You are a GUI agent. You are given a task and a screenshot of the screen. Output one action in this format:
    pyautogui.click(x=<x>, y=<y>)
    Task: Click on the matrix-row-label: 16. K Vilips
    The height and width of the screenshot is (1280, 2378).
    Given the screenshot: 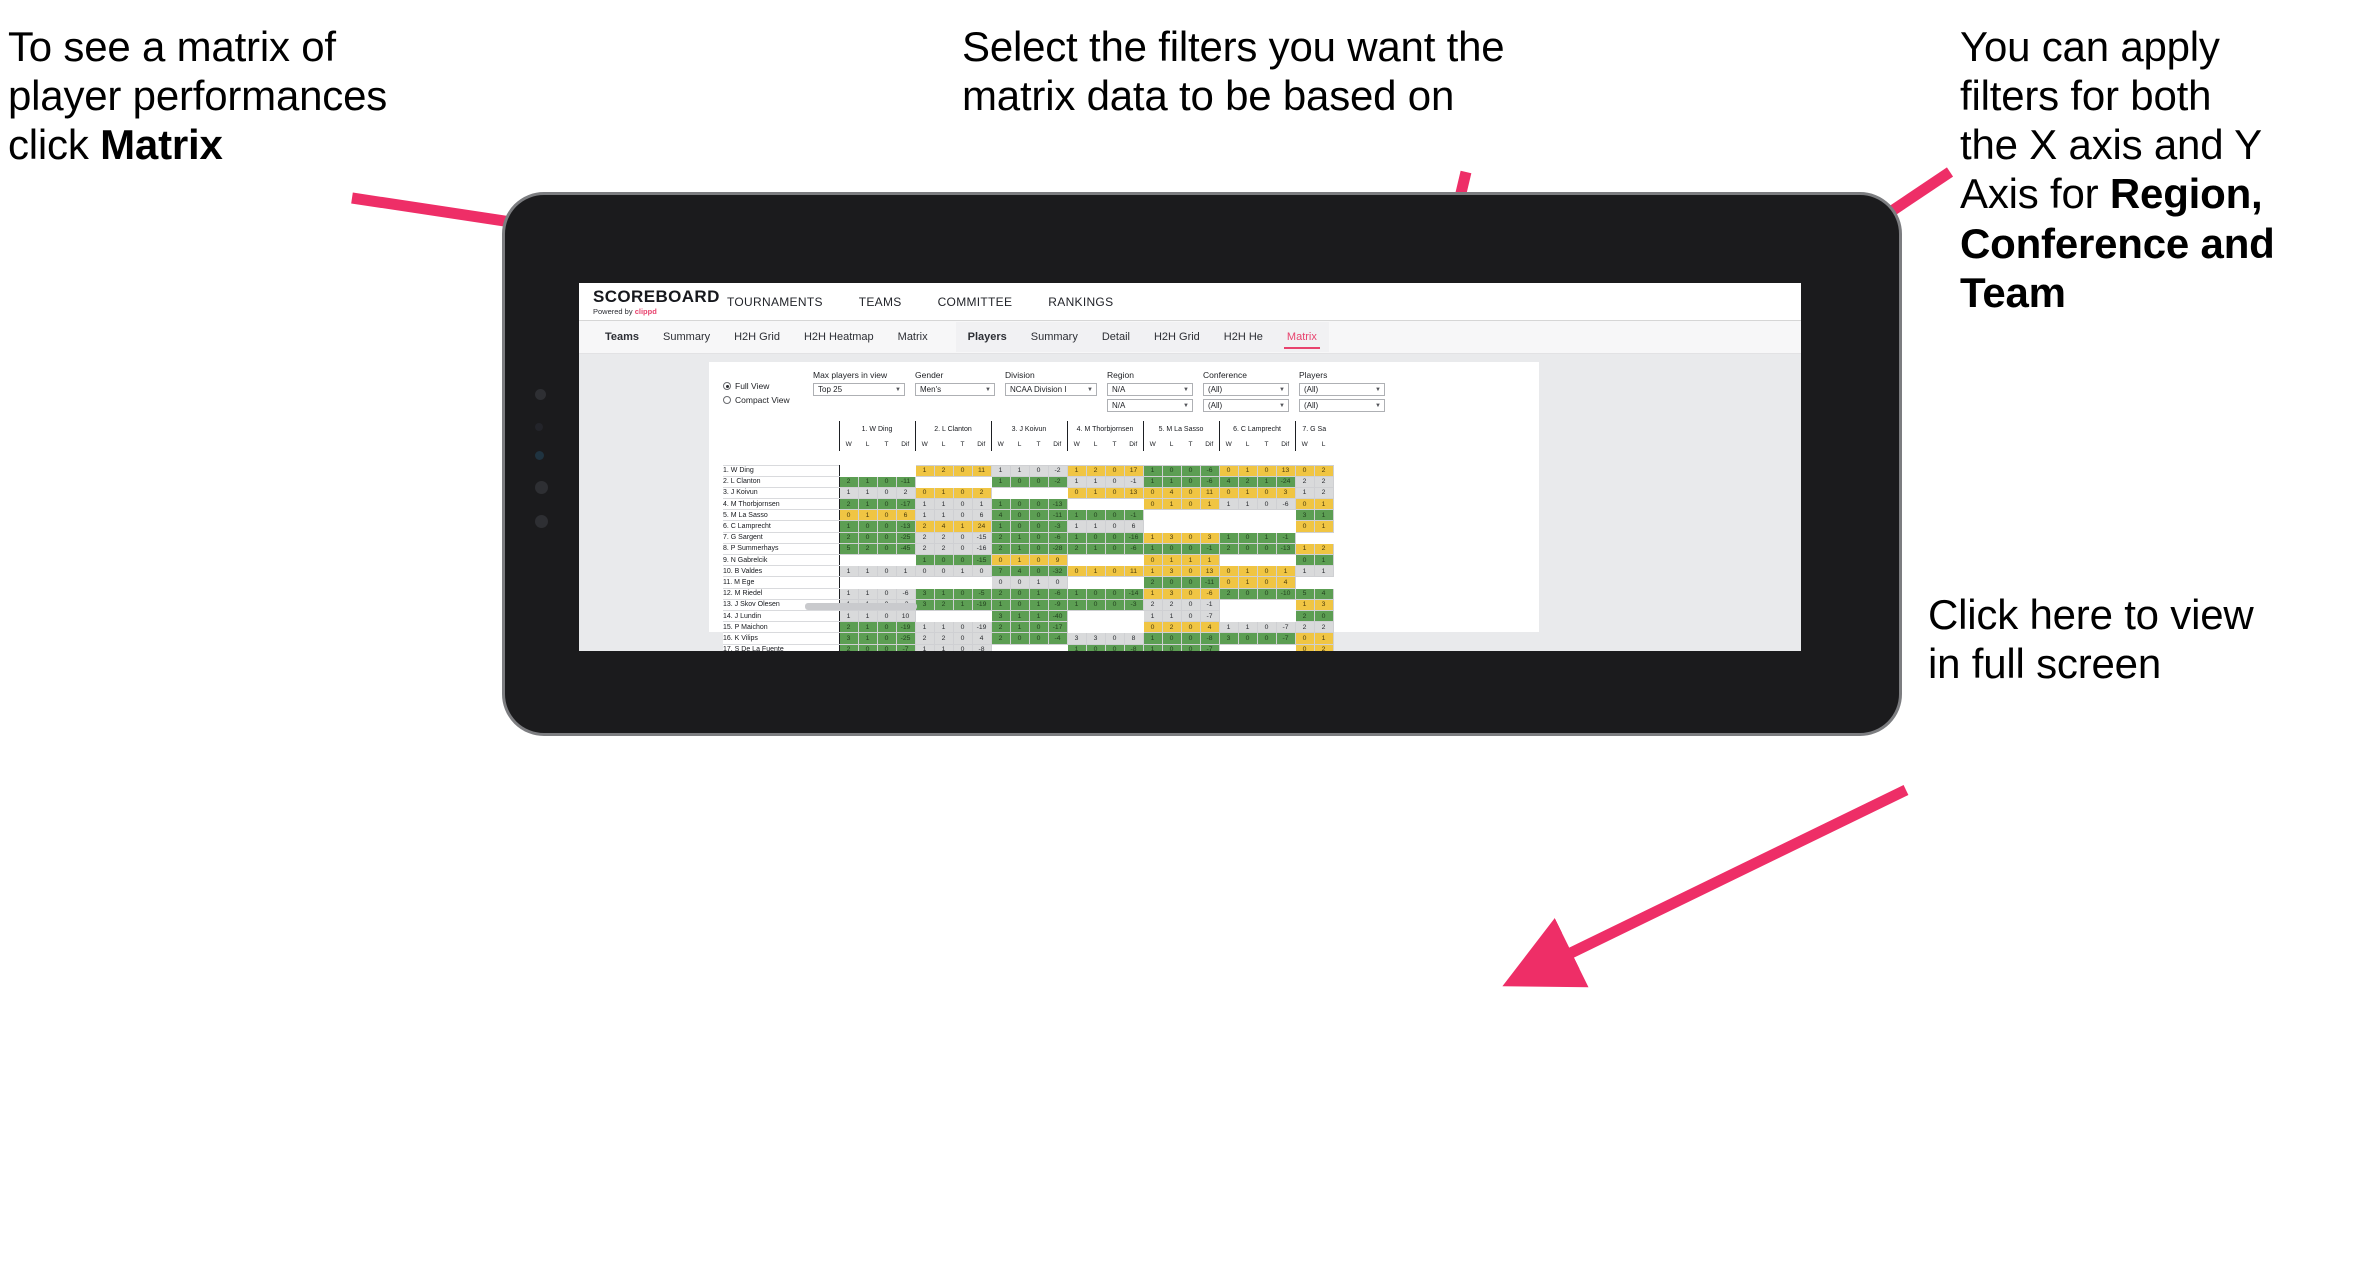 What is the action you would take?
    pyautogui.click(x=781, y=638)
    